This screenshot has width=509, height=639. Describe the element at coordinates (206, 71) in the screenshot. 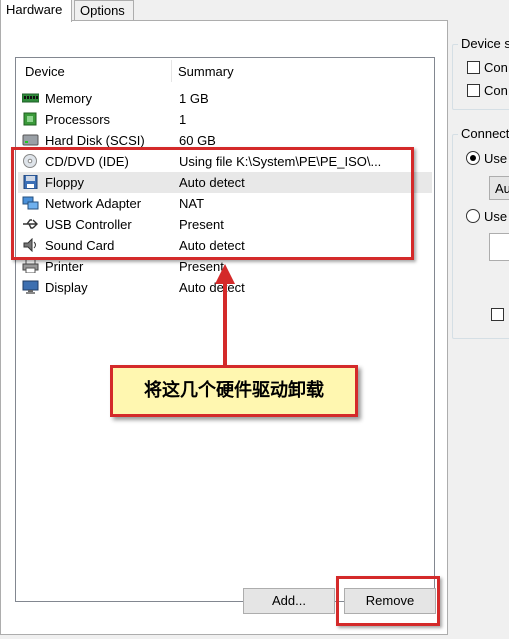

I see `column-header-summary: Summary` at that location.